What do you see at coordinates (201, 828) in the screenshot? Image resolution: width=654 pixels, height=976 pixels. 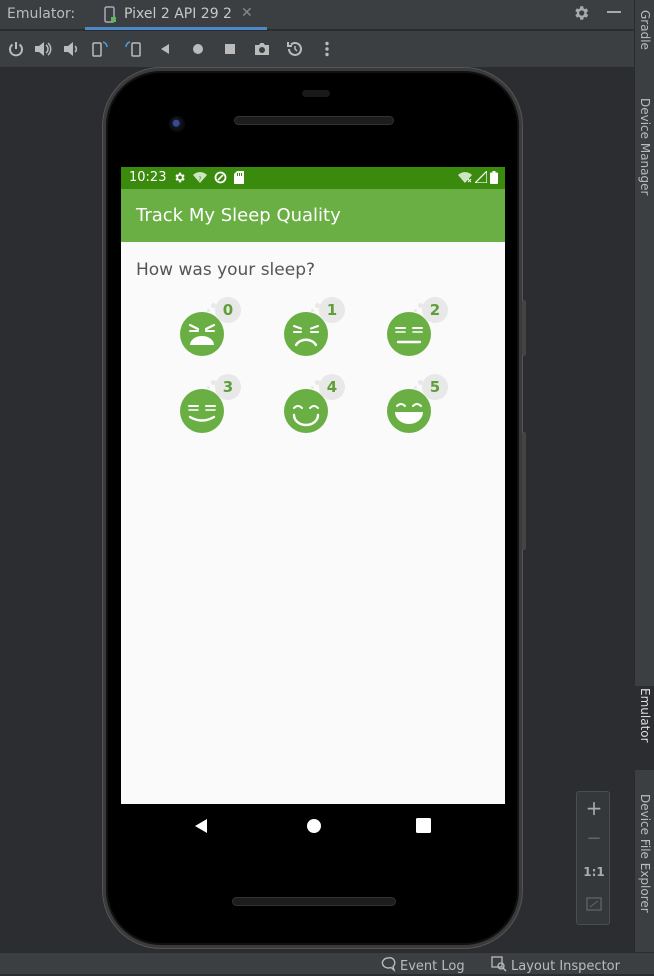 I see `nav-back-icon` at bounding box center [201, 828].